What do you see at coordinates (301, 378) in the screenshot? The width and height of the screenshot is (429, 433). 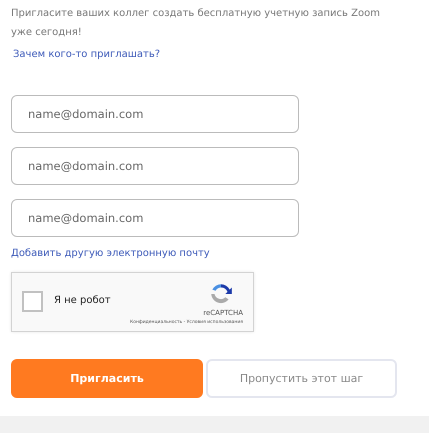 I see `skip-button: Пропустить этот шаг` at bounding box center [301, 378].